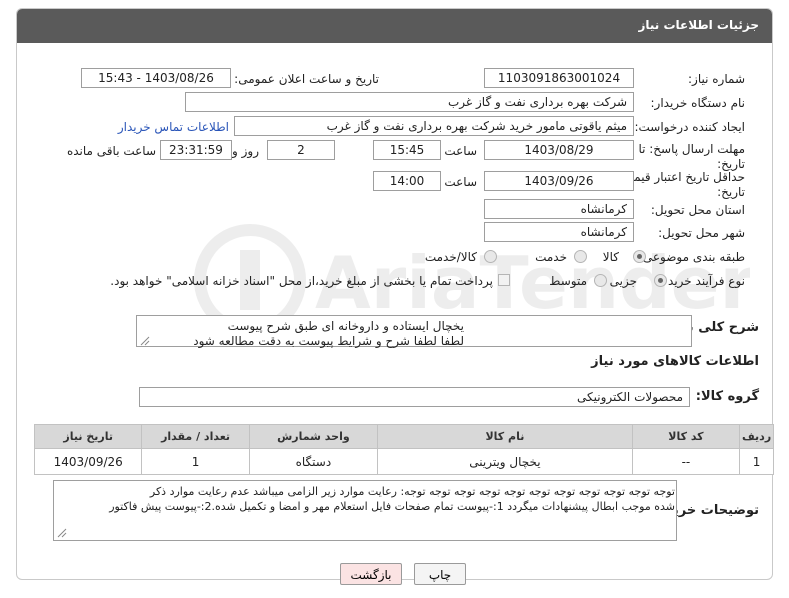 Image resolution: width=789 pixels, height=598 pixels. What do you see at coordinates (731, 192) in the screenshot?
I see `price-validity-label-date: تاریخ:` at bounding box center [731, 192].